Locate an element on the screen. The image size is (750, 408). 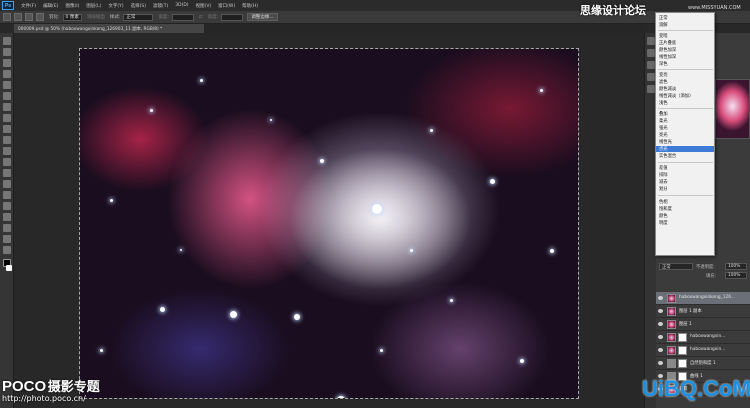
blend-option-saturation: 饱和度 is located at coordinates (665, 209).